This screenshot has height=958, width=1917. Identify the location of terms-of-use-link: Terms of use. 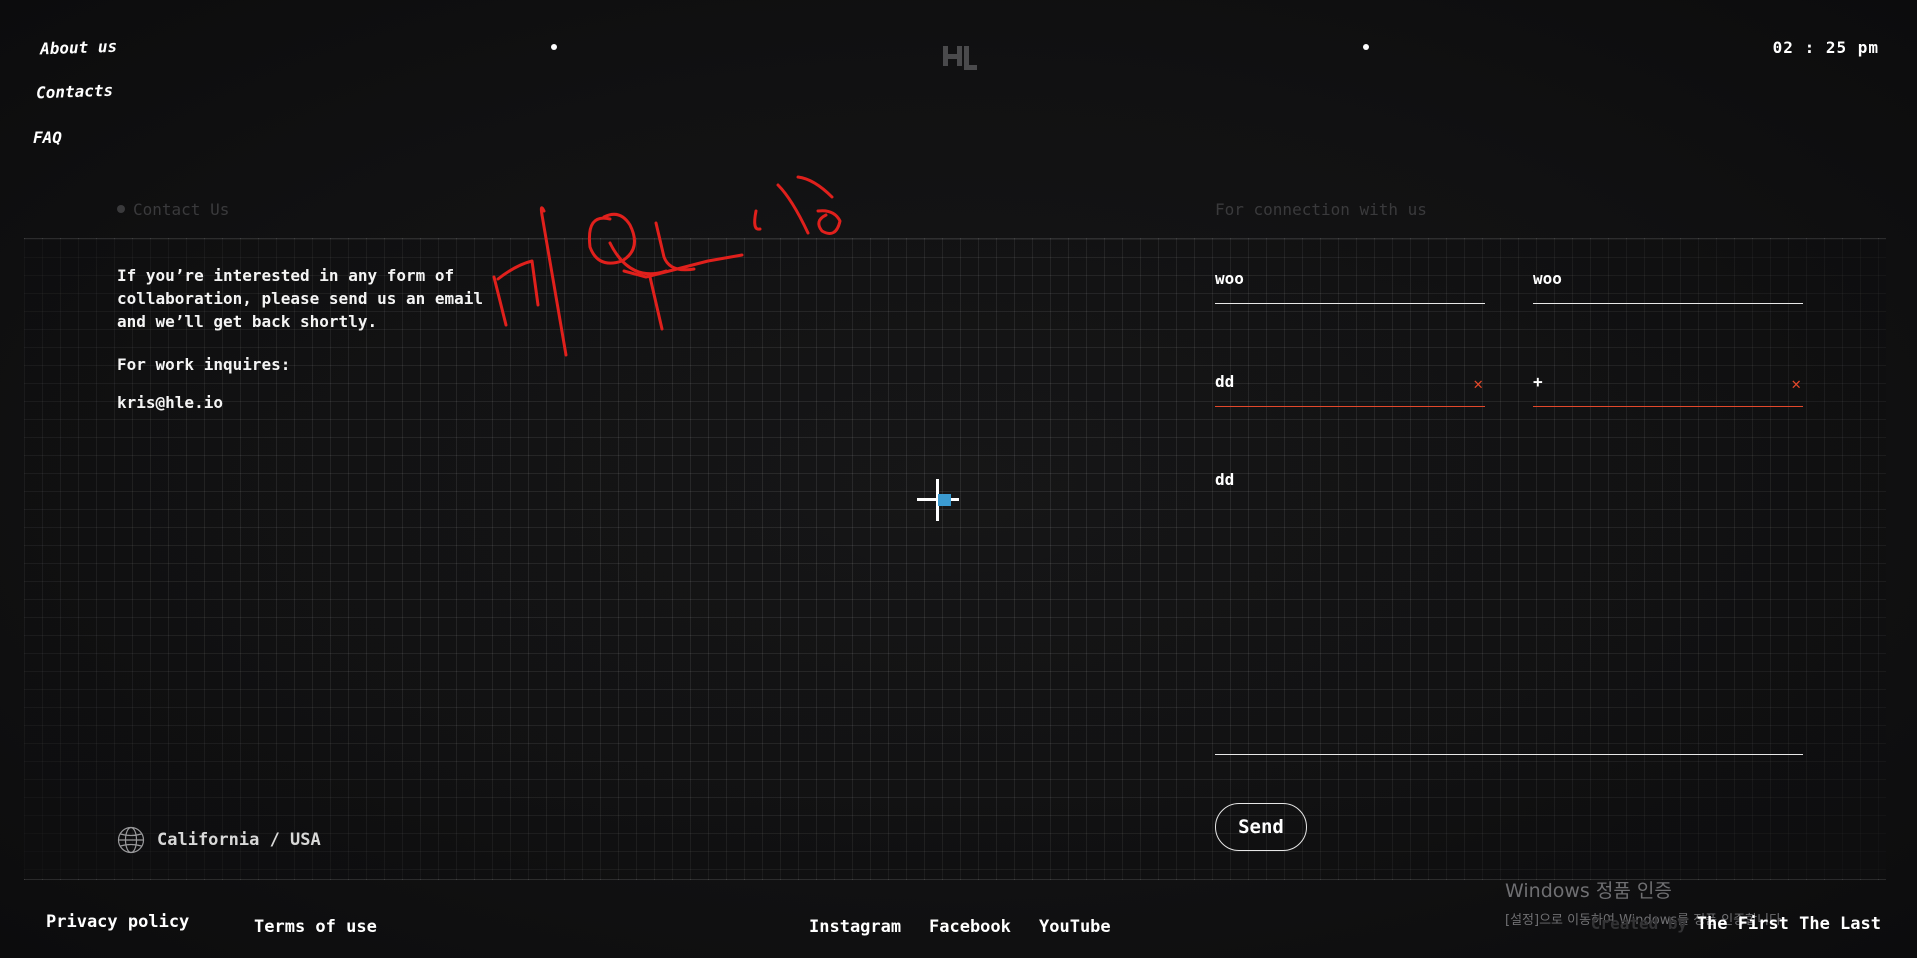
(315, 927).